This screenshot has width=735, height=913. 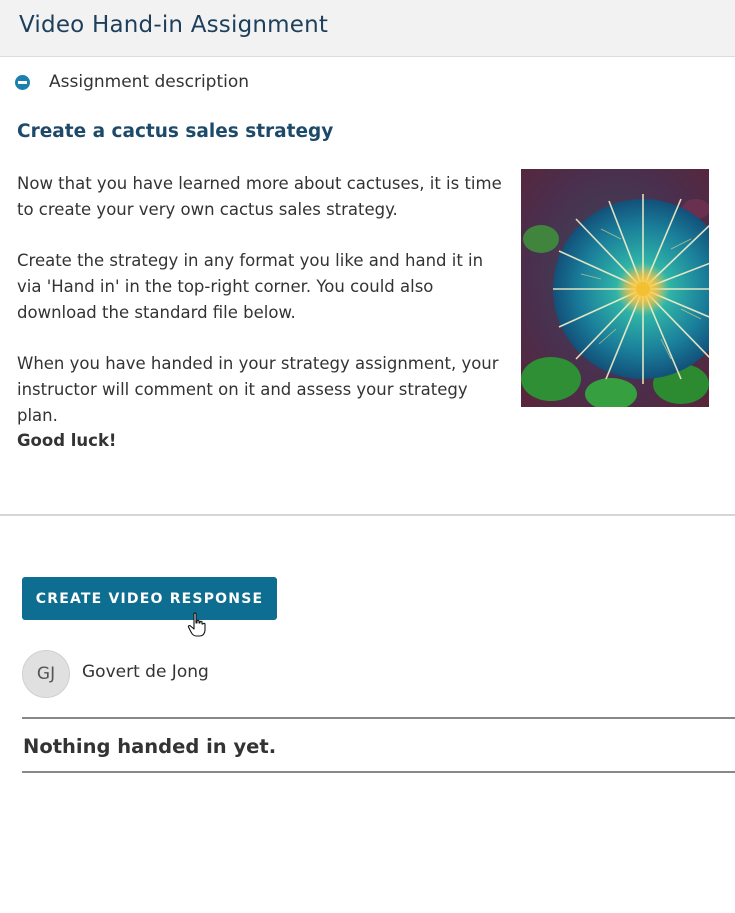 I want to click on section-divider, so click(x=367, y=515).